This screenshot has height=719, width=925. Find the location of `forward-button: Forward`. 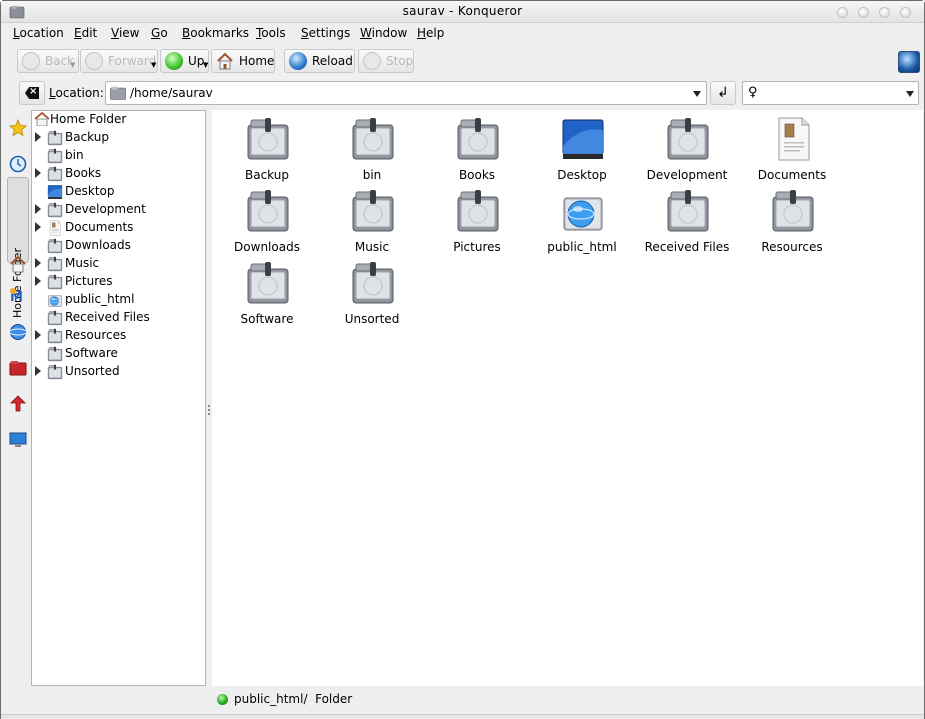

forward-button: Forward is located at coordinates (119, 61).